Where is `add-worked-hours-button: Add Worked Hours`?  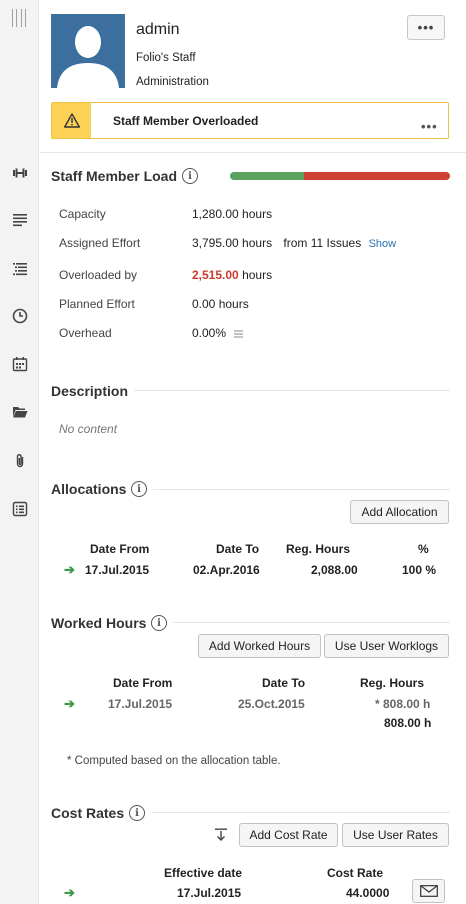 add-worked-hours-button: Add Worked Hours is located at coordinates (259, 646).